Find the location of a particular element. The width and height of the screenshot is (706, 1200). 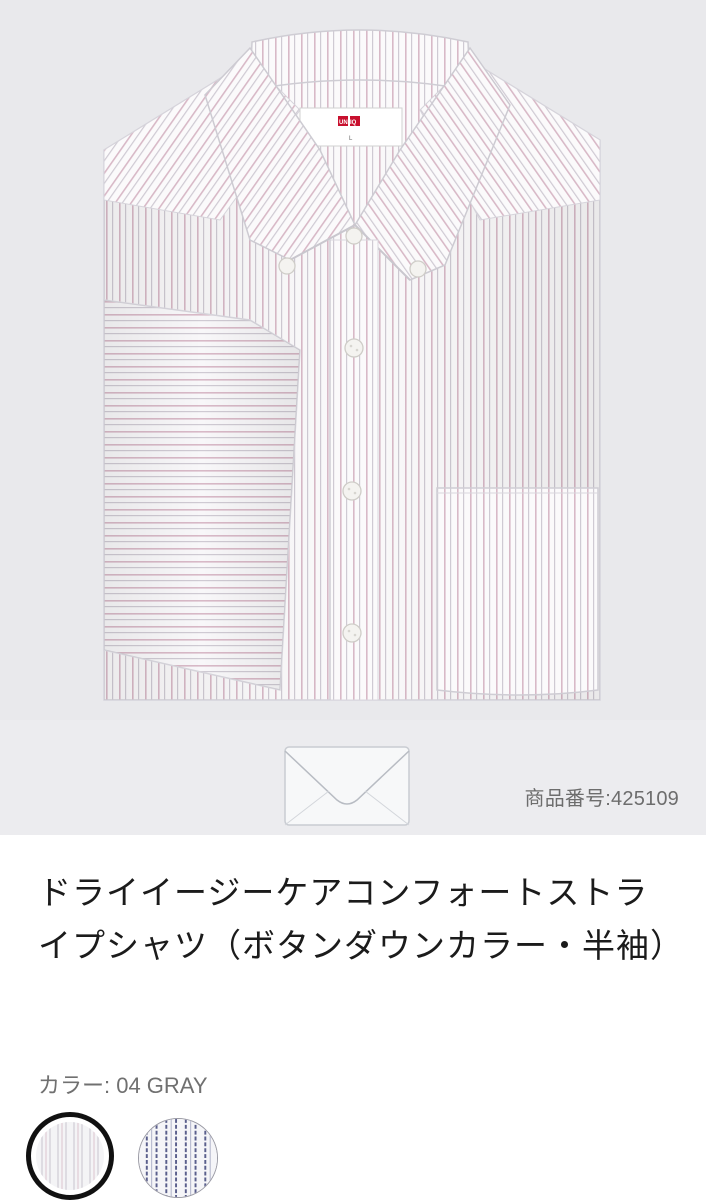

svg-text: IQ is located at coordinates (353, 123).